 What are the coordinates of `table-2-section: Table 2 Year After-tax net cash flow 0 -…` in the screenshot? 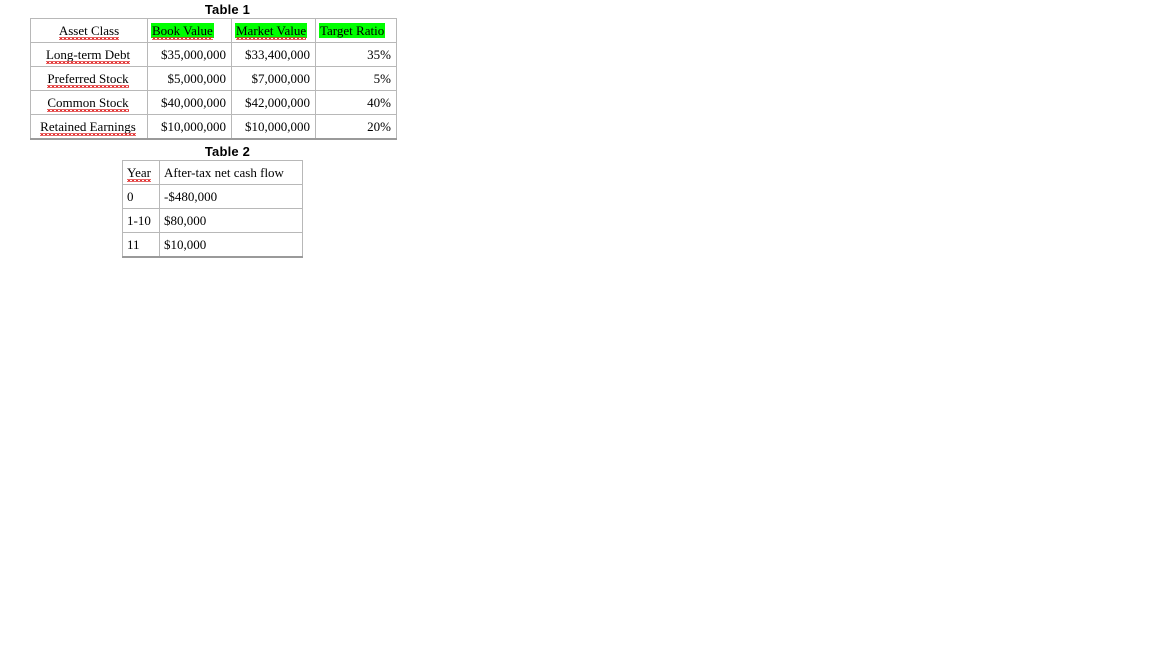 It's located at (212, 201).